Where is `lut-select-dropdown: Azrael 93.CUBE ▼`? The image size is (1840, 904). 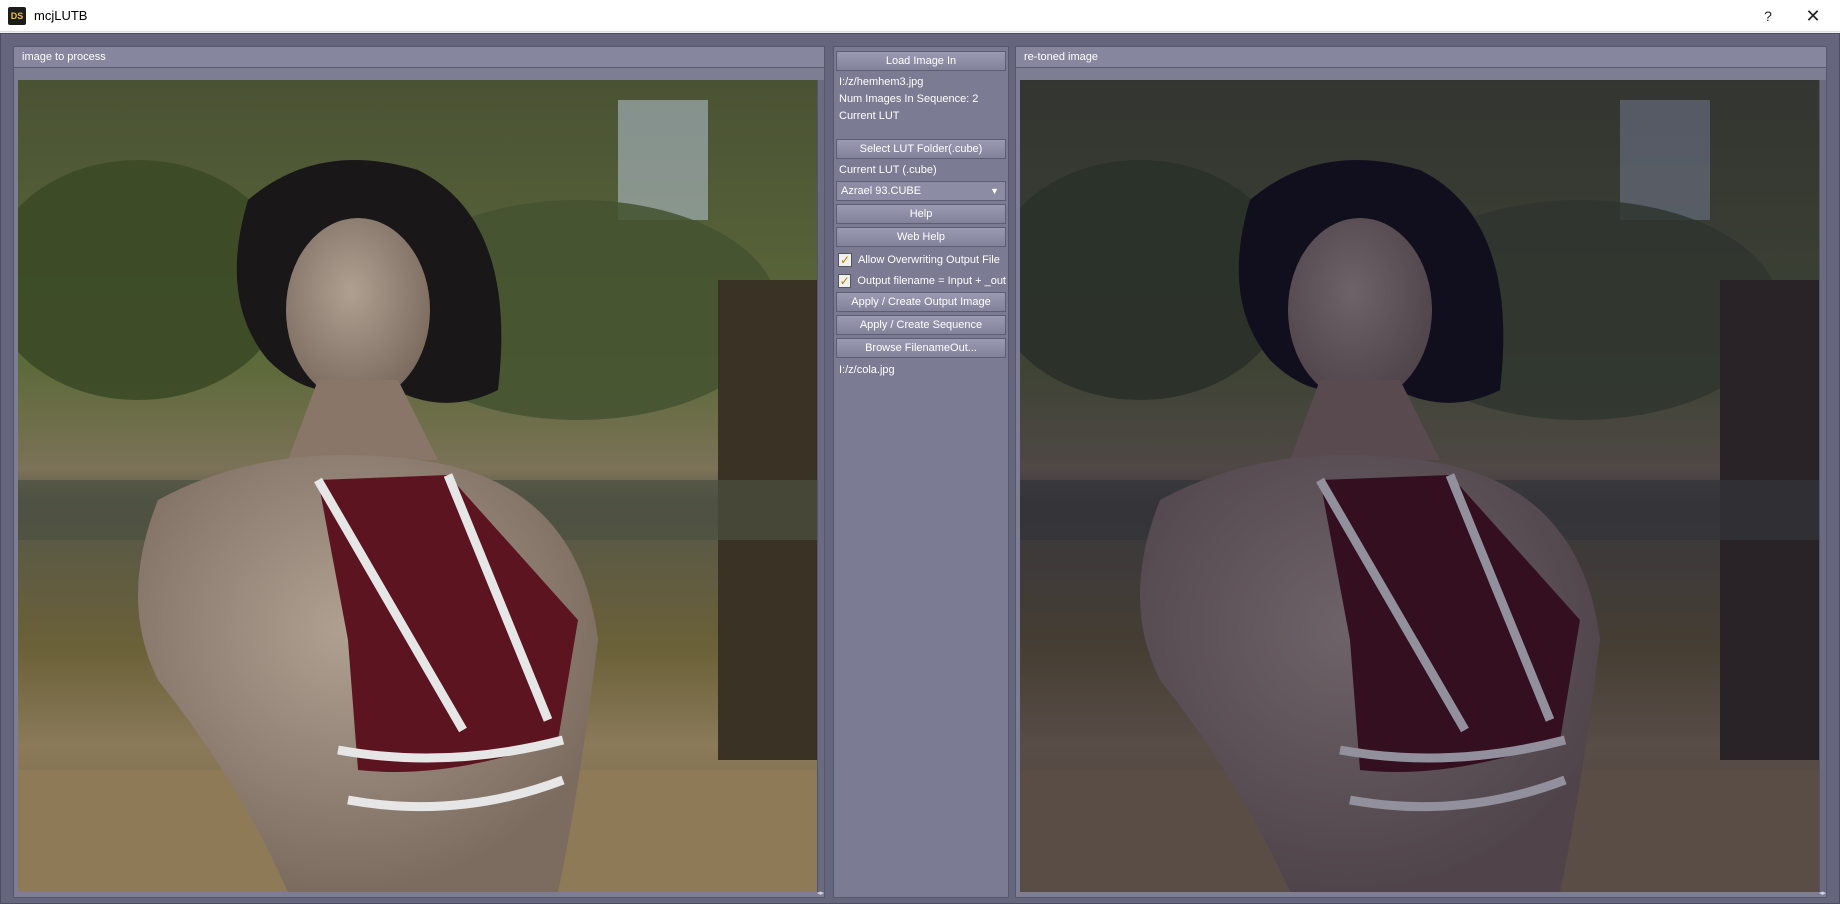
lut-select-dropdown: Azrael 93.CUBE ▼ is located at coordinates (921, 191).